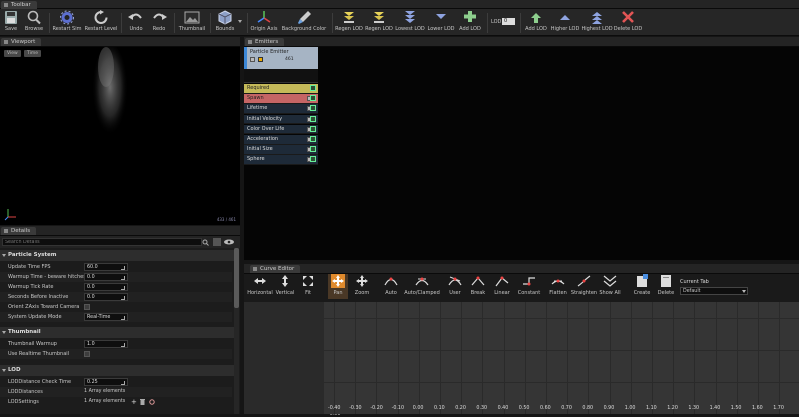 This screenshot has width=799, height=417. I want to click on delete-button: Delete, so click(666, 286).